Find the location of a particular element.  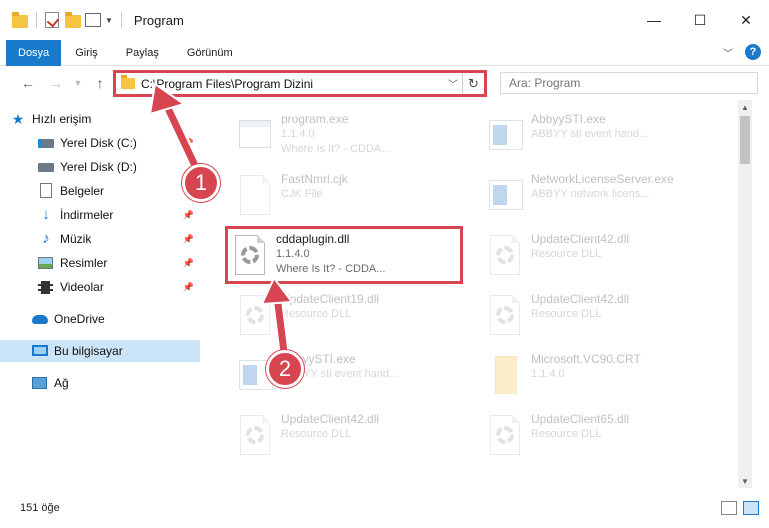

maximize-button: ☐ is located at coordinates (700, 20).